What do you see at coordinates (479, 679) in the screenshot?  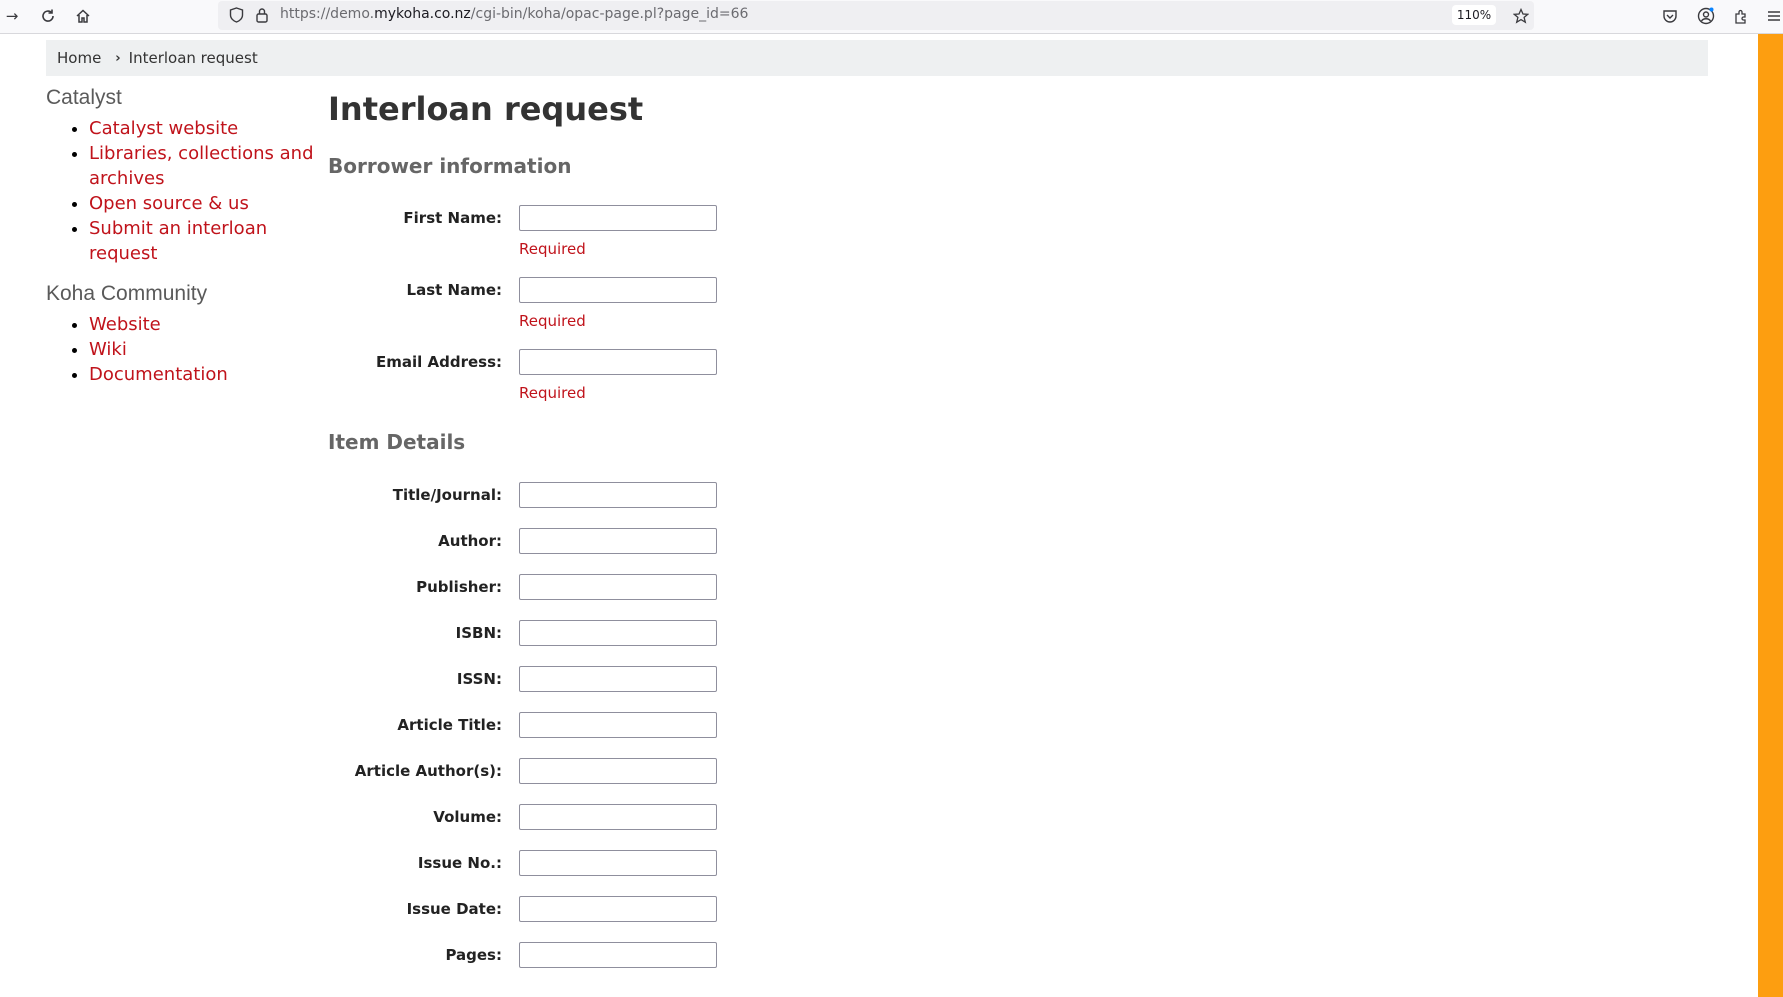 I see `issn-label: ISSN:` at bounding box center [479, 679].